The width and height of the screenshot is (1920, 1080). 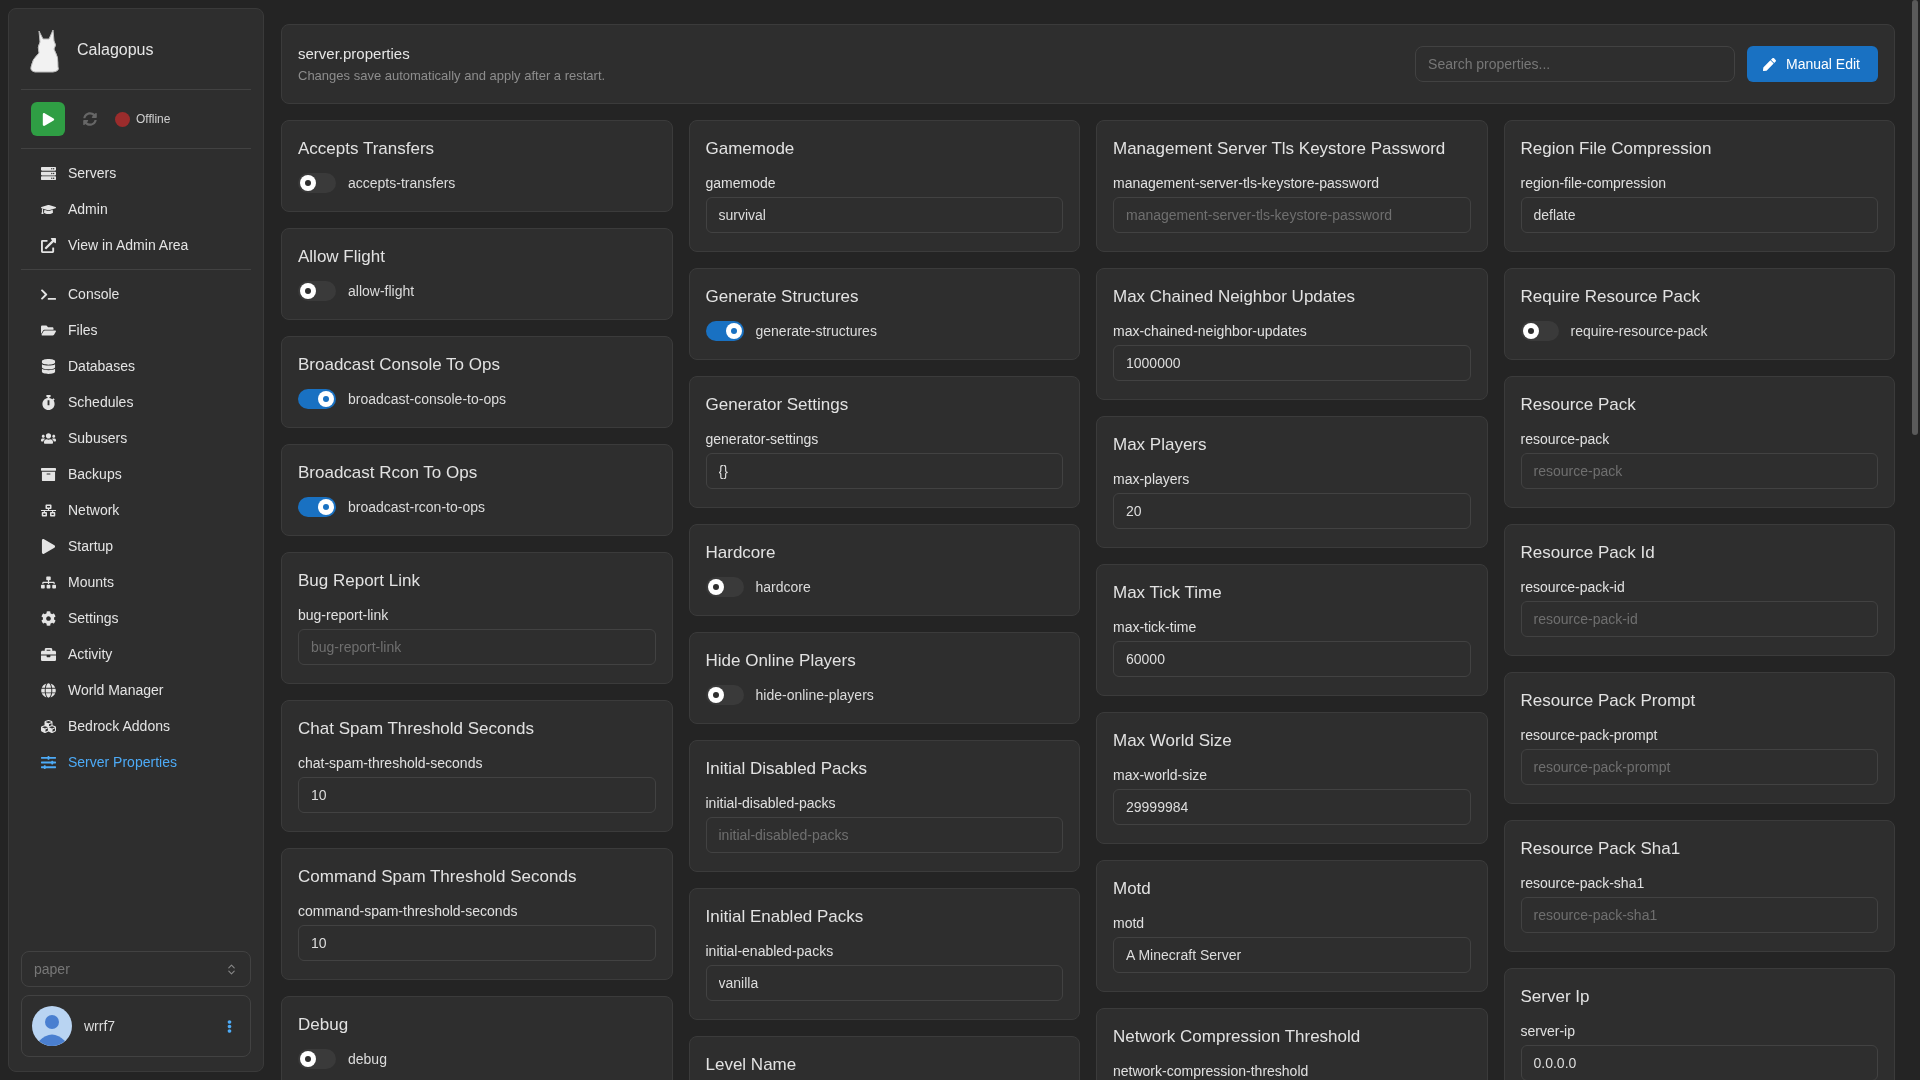 What do you see at coordinates (342, 257) in the screenshot?
I see `property-title: Allow Flight` at bounding box center [342, 257].